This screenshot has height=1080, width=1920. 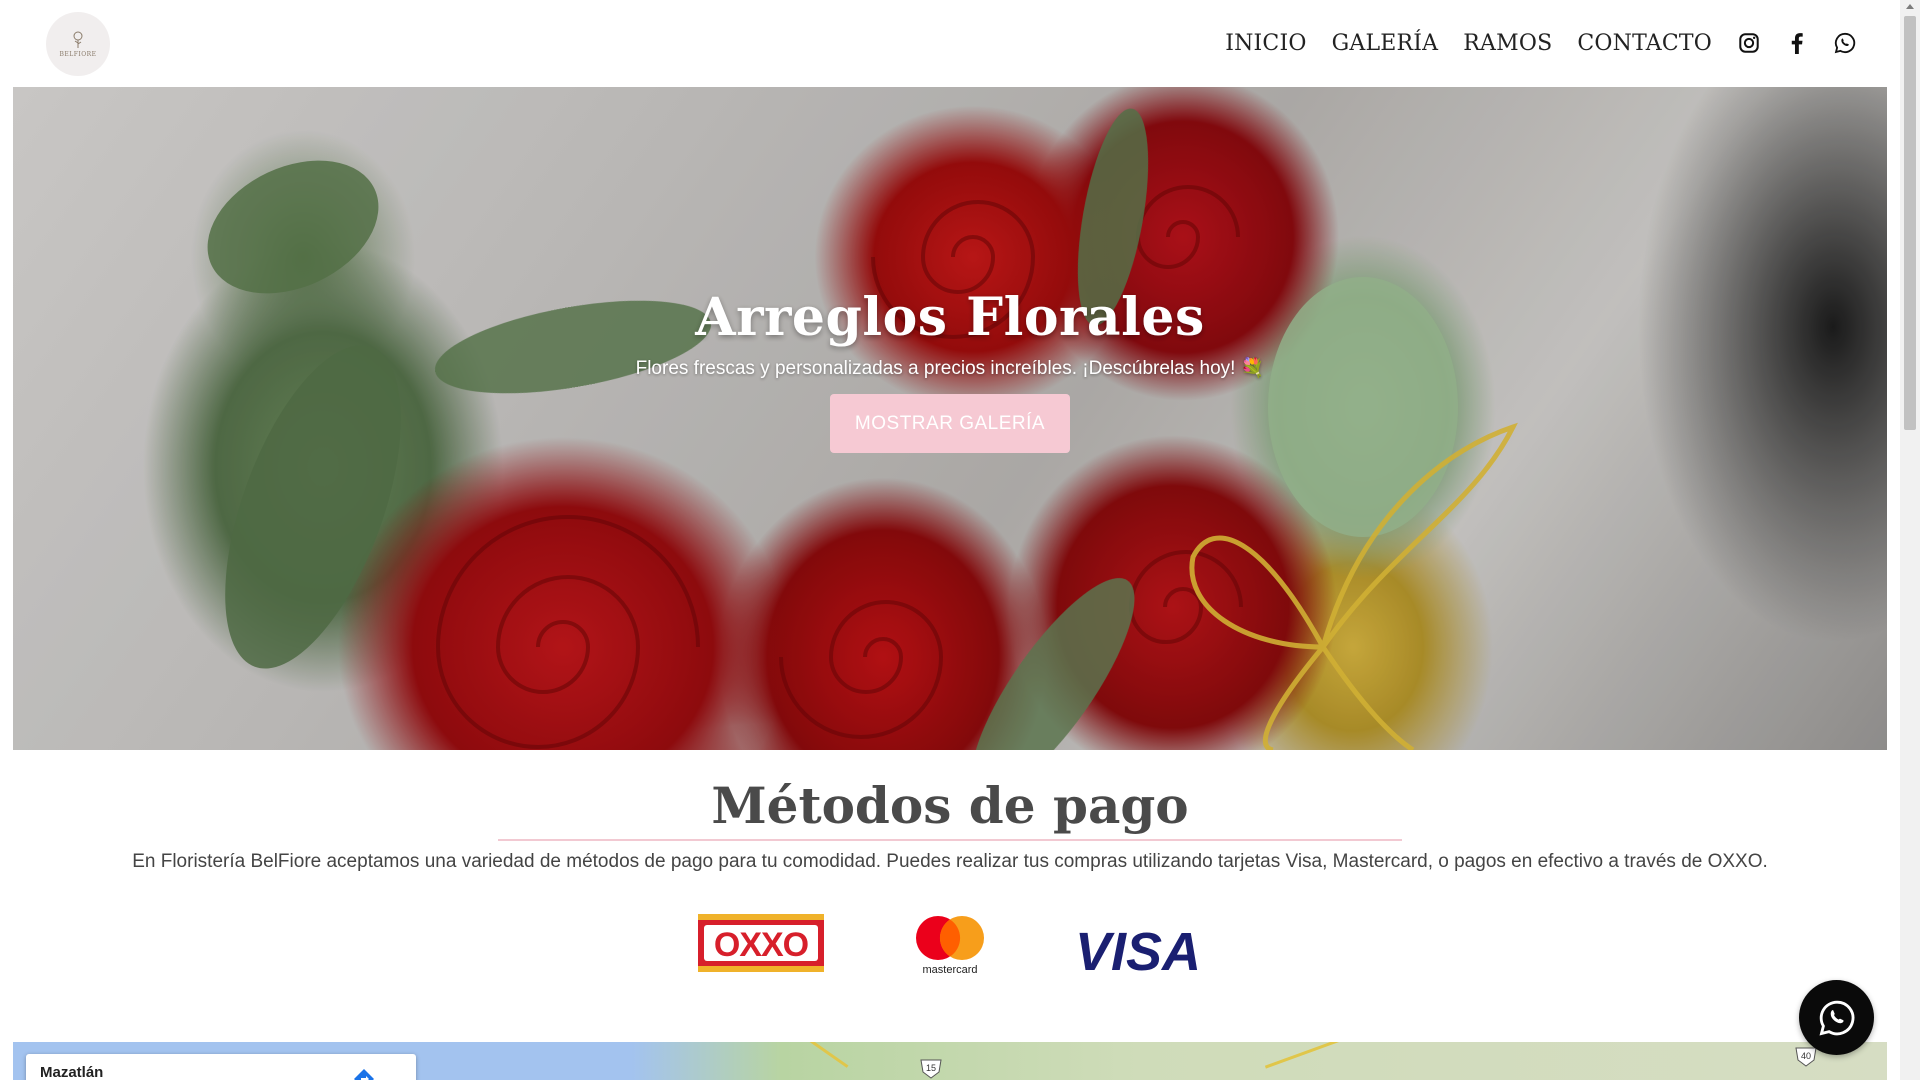 I want to click on nav-galeria: GALERÍA, so click(x=1385, y=43).